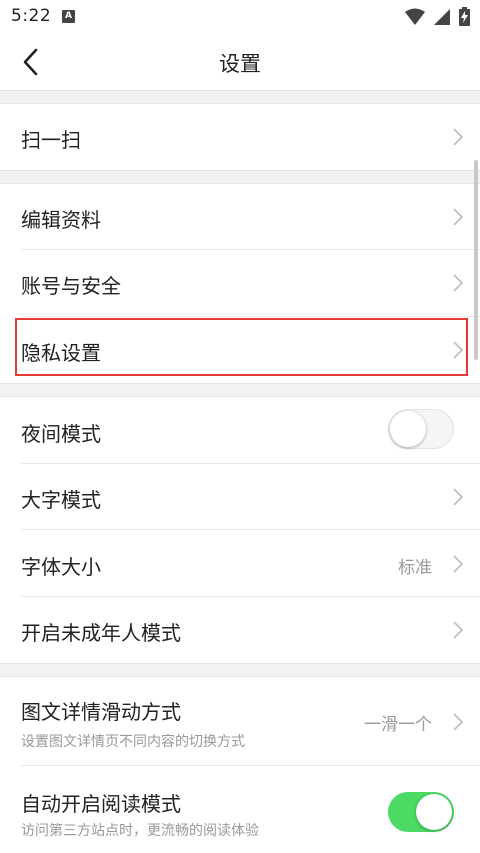 The image size is (480, 853). I want to click on page-title: 设置, so click(240, 64).